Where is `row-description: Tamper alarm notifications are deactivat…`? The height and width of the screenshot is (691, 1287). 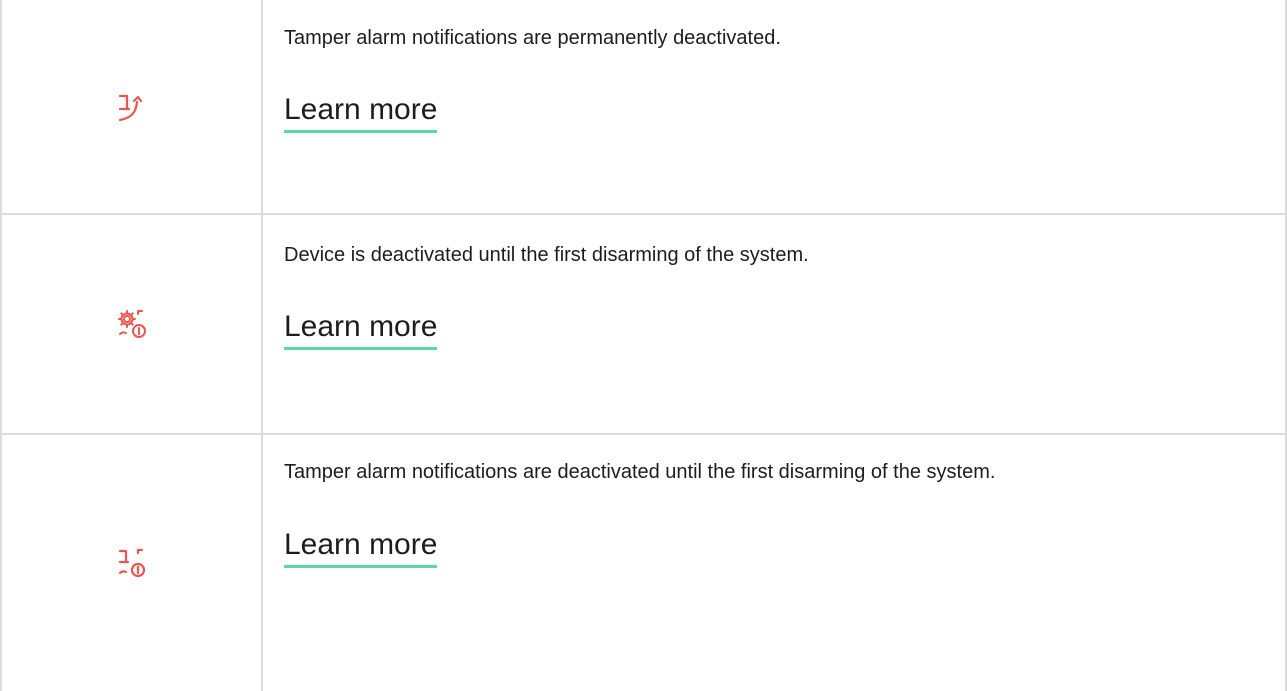
row-description: Tamper alarm notifications are deactivat… is located at coordinates (640, 472).